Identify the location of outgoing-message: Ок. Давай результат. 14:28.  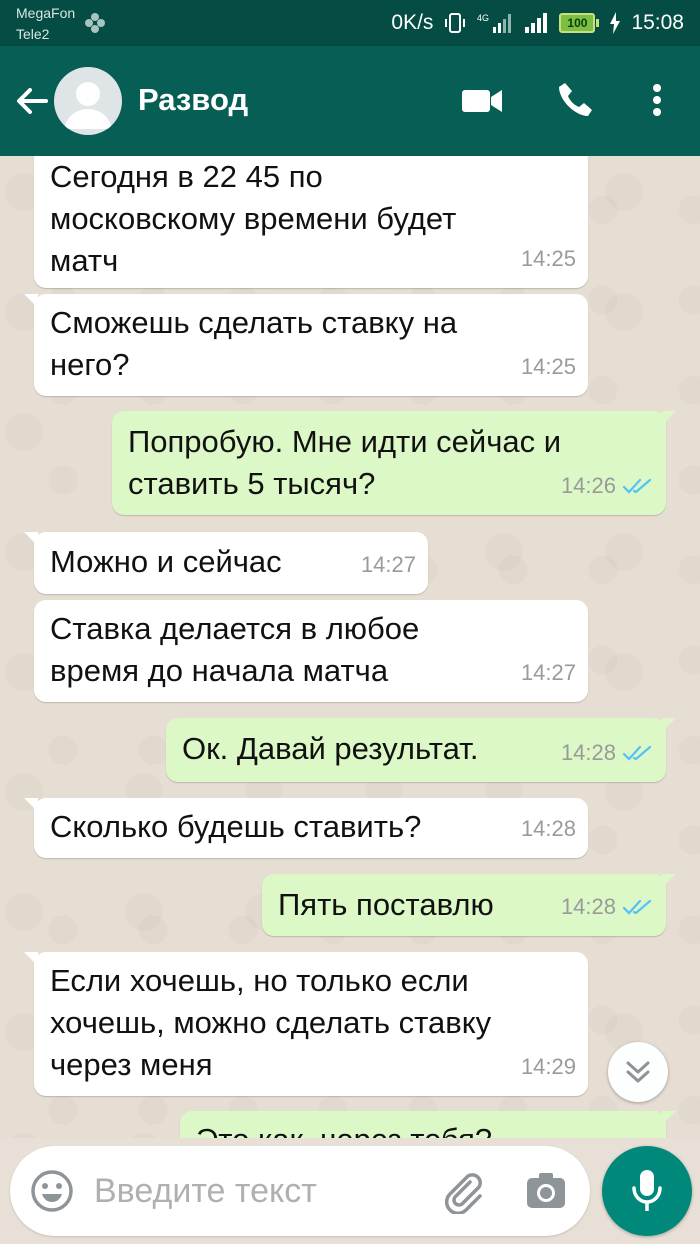
(421, 750).